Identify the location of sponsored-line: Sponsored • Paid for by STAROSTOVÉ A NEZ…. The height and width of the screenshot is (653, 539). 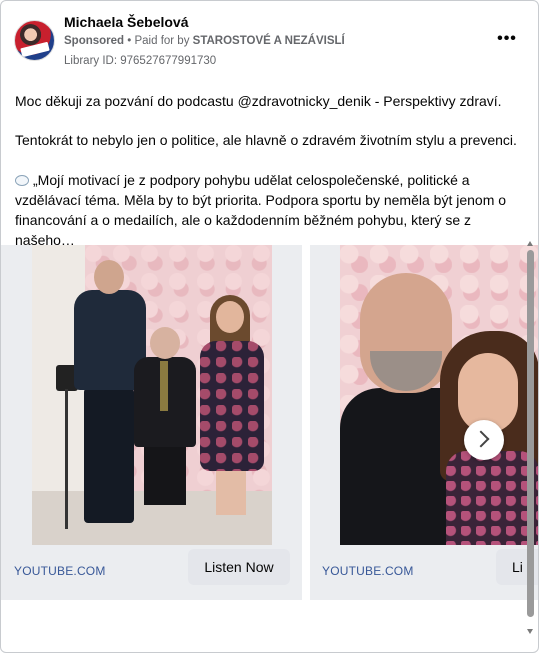
(204, 41).